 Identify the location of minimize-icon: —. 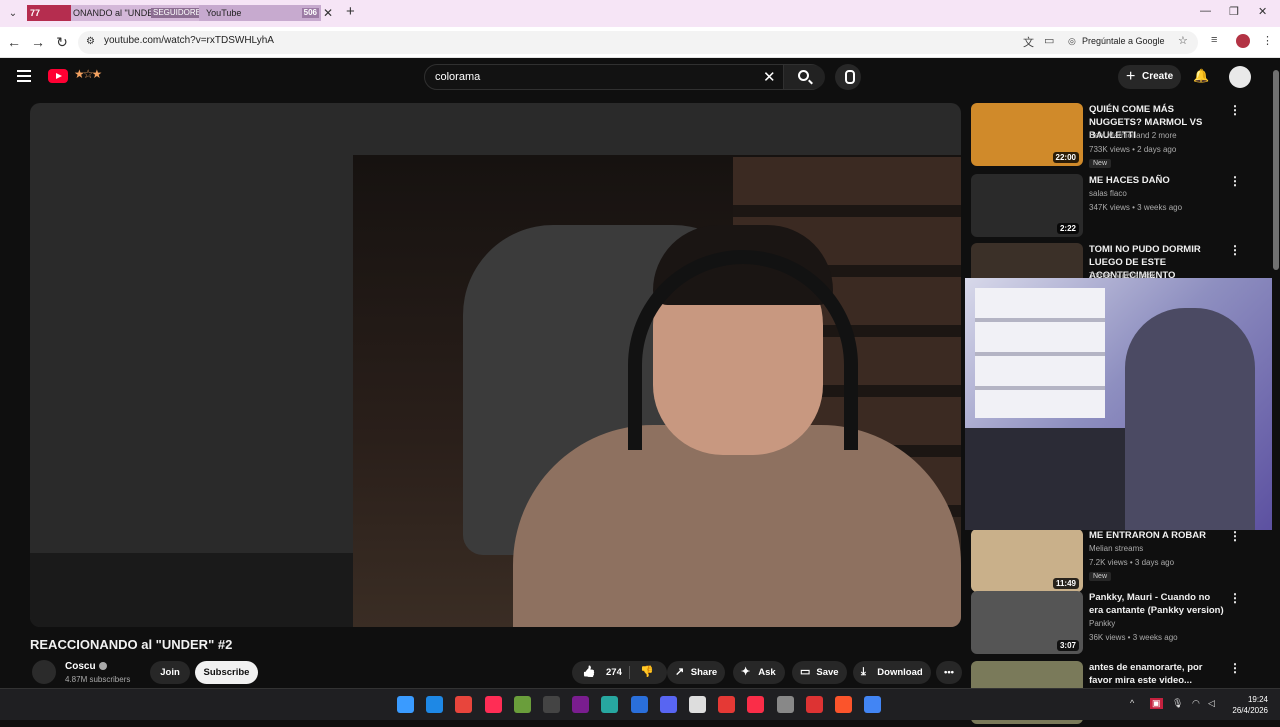
(1205, 11).